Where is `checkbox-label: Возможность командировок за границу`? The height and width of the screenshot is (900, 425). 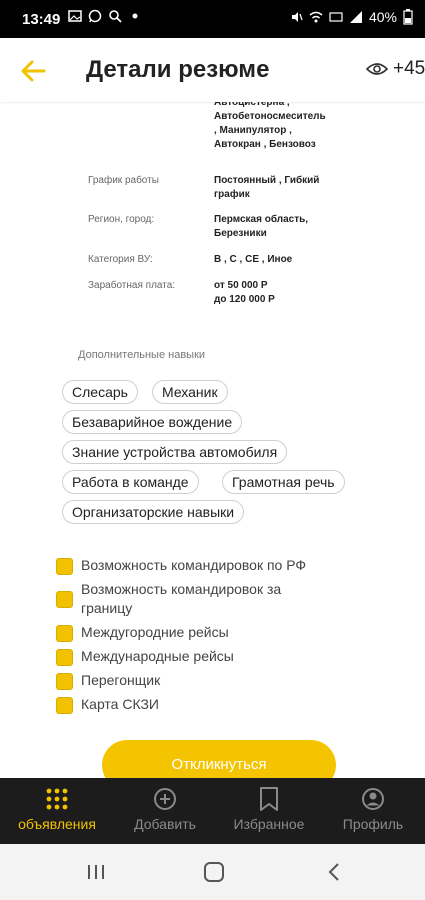
checkbox-label: Возможность командировок за границу is located at coordinates (181, 598).